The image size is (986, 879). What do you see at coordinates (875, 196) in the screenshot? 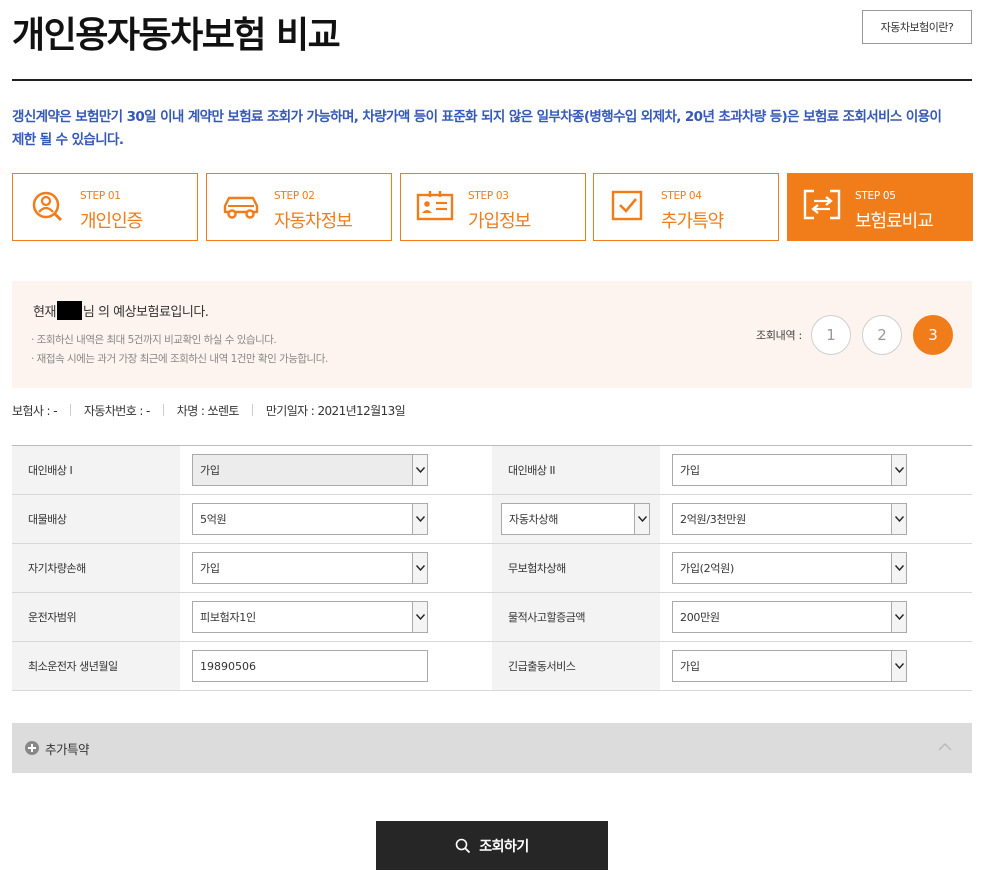
I see `step-number: STEP 05` at bounding box center [875, 196].